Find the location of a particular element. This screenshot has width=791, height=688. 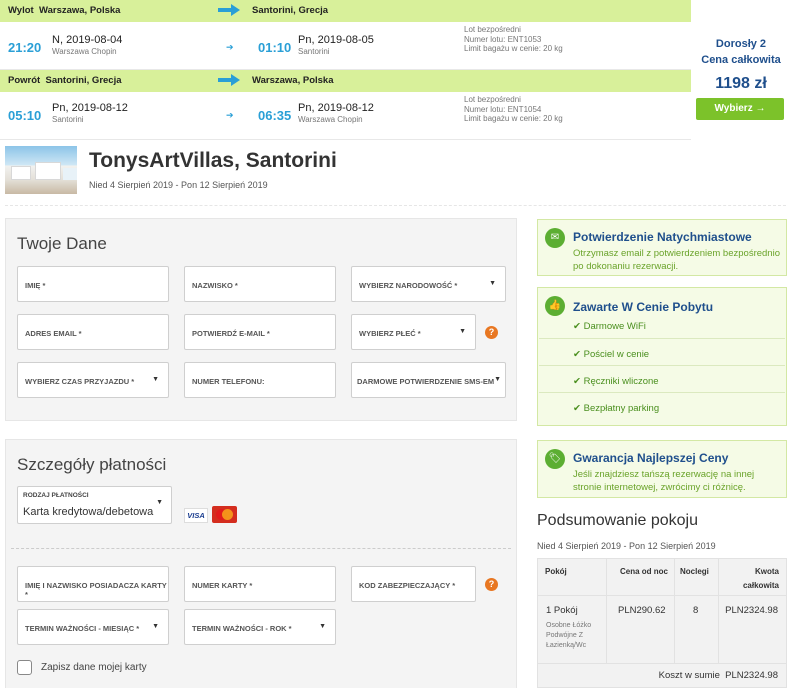

outbound-from: Warszawa, Polska is located at coordinates (79, 10).